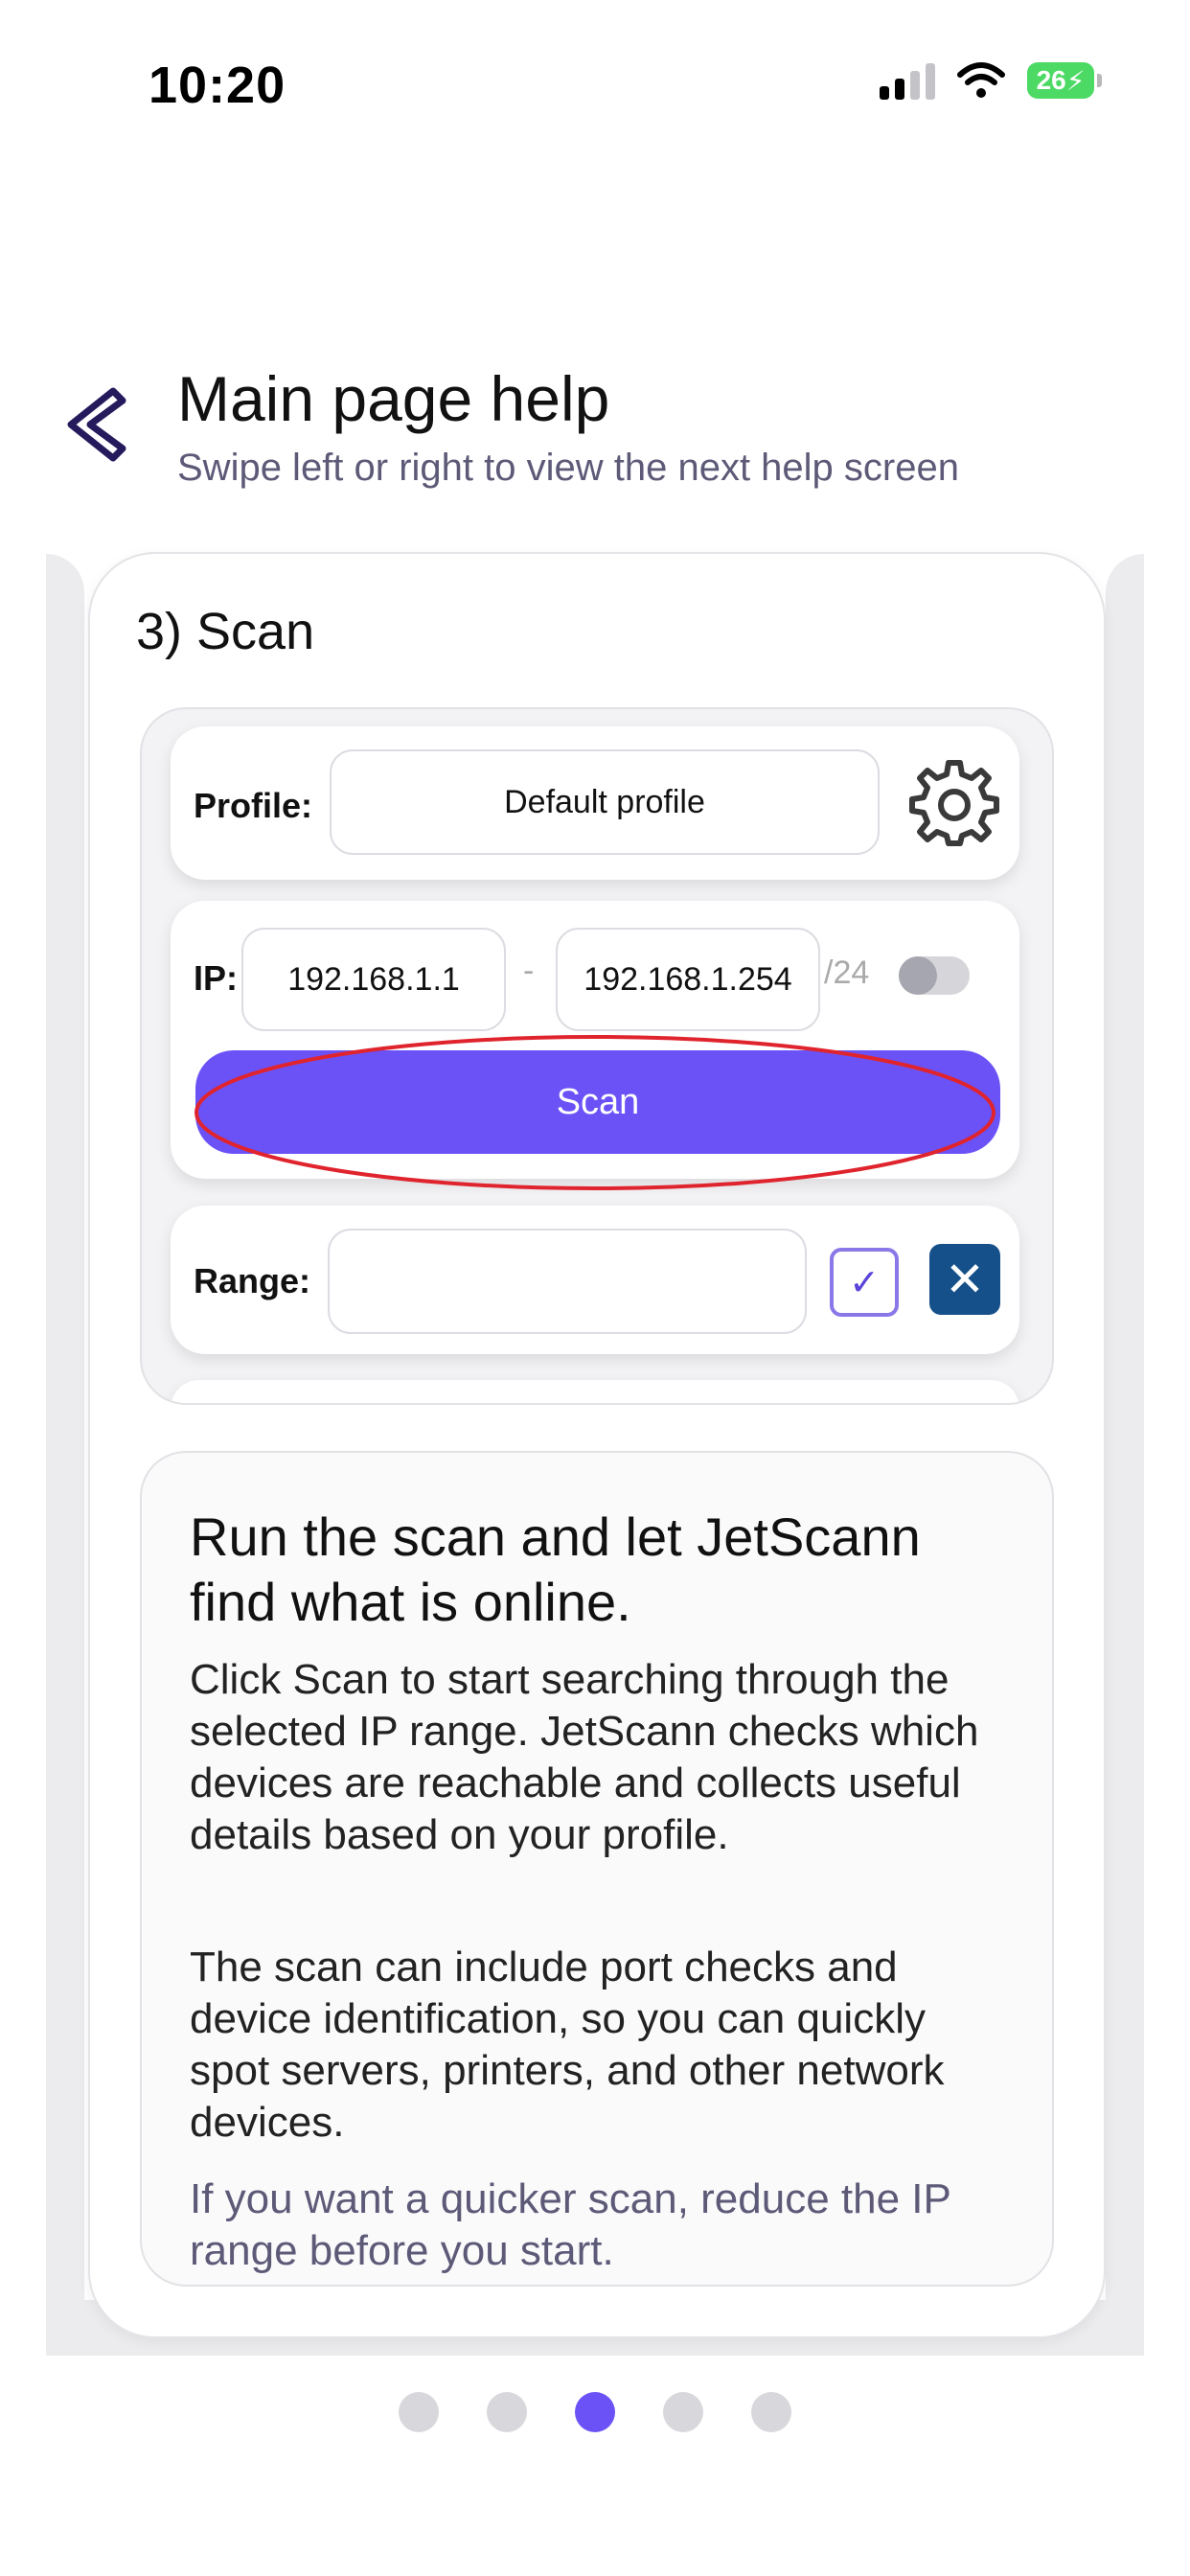 The image size is (1190, 2576). I want to click on clear-range-button: ✕, so click(965, 1279).